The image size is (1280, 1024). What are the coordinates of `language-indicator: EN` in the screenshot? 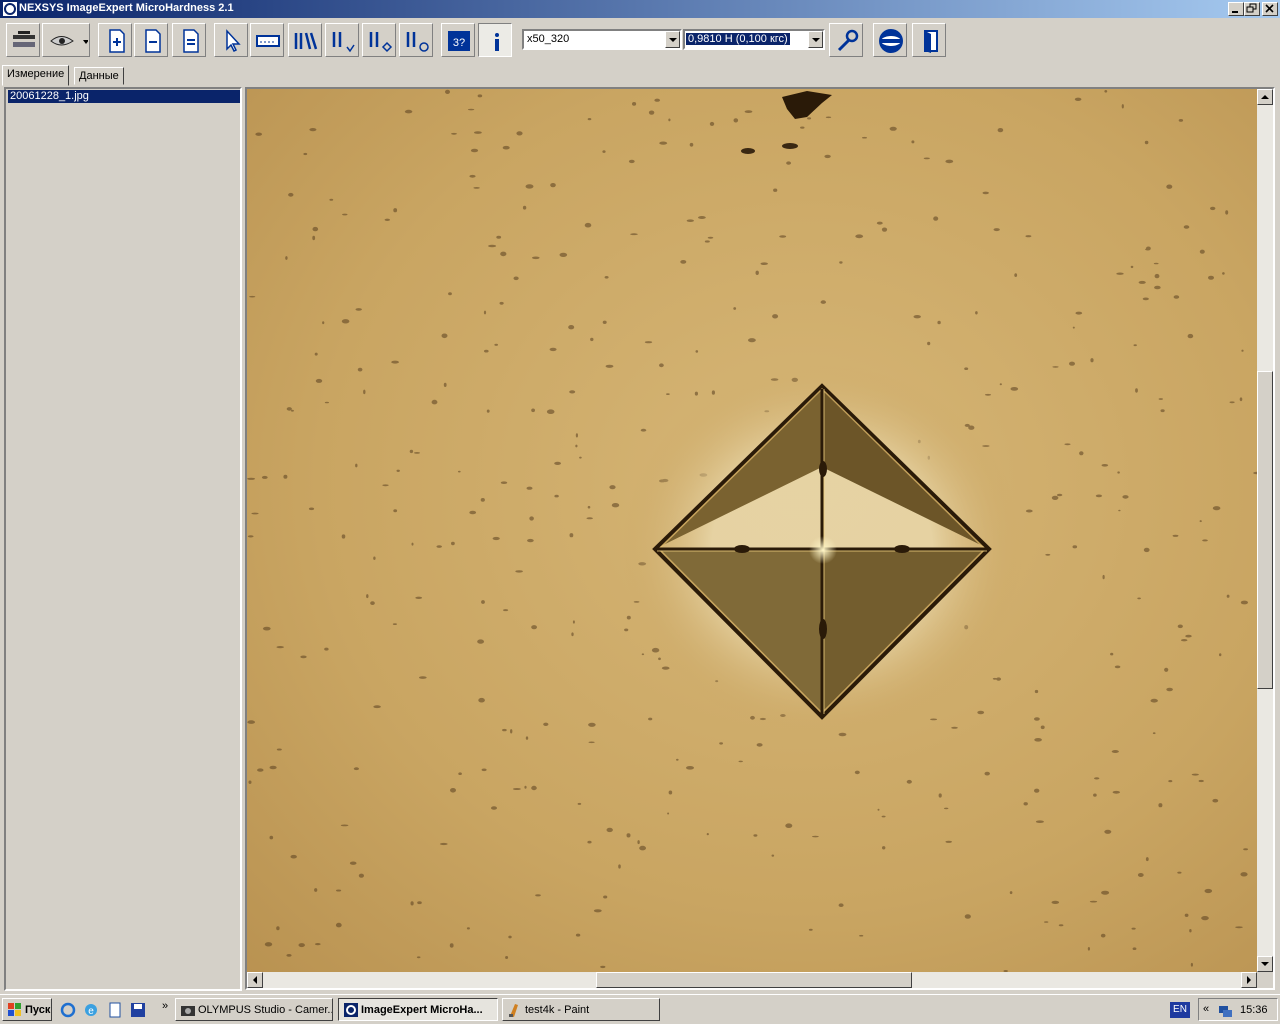 It's located at (1180, 1010).